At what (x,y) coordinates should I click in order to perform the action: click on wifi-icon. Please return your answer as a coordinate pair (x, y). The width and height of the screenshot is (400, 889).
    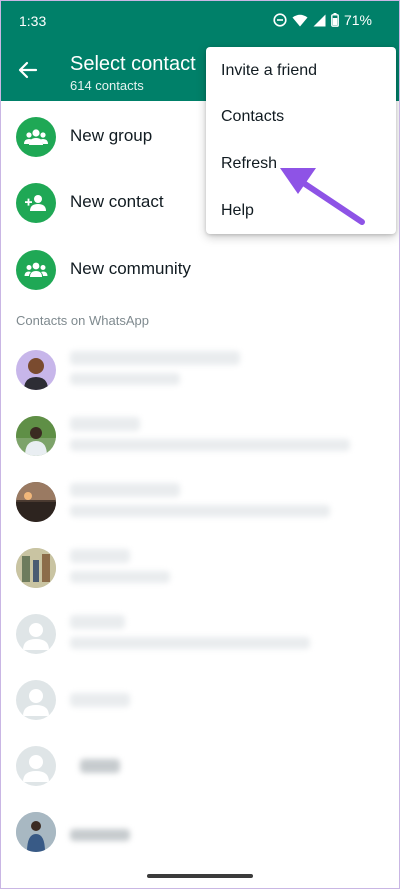
    Looking at the image, I should click on (300, 20).